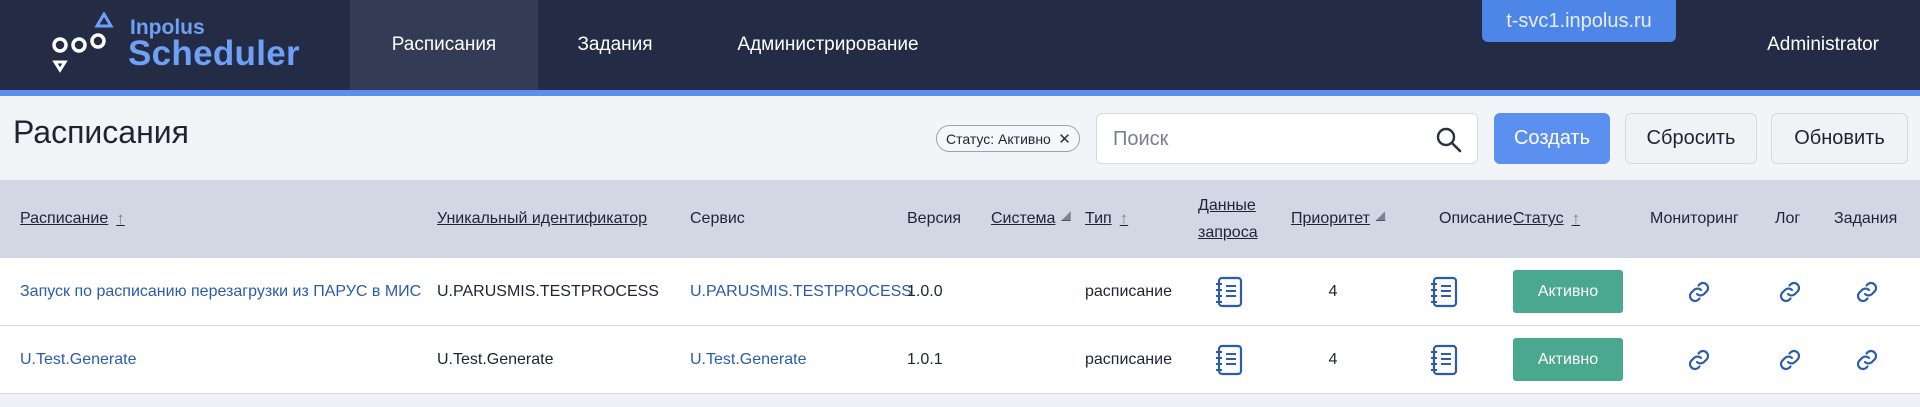 The image size is (1920, 407). I want to click on page-background, so click(960, 401).